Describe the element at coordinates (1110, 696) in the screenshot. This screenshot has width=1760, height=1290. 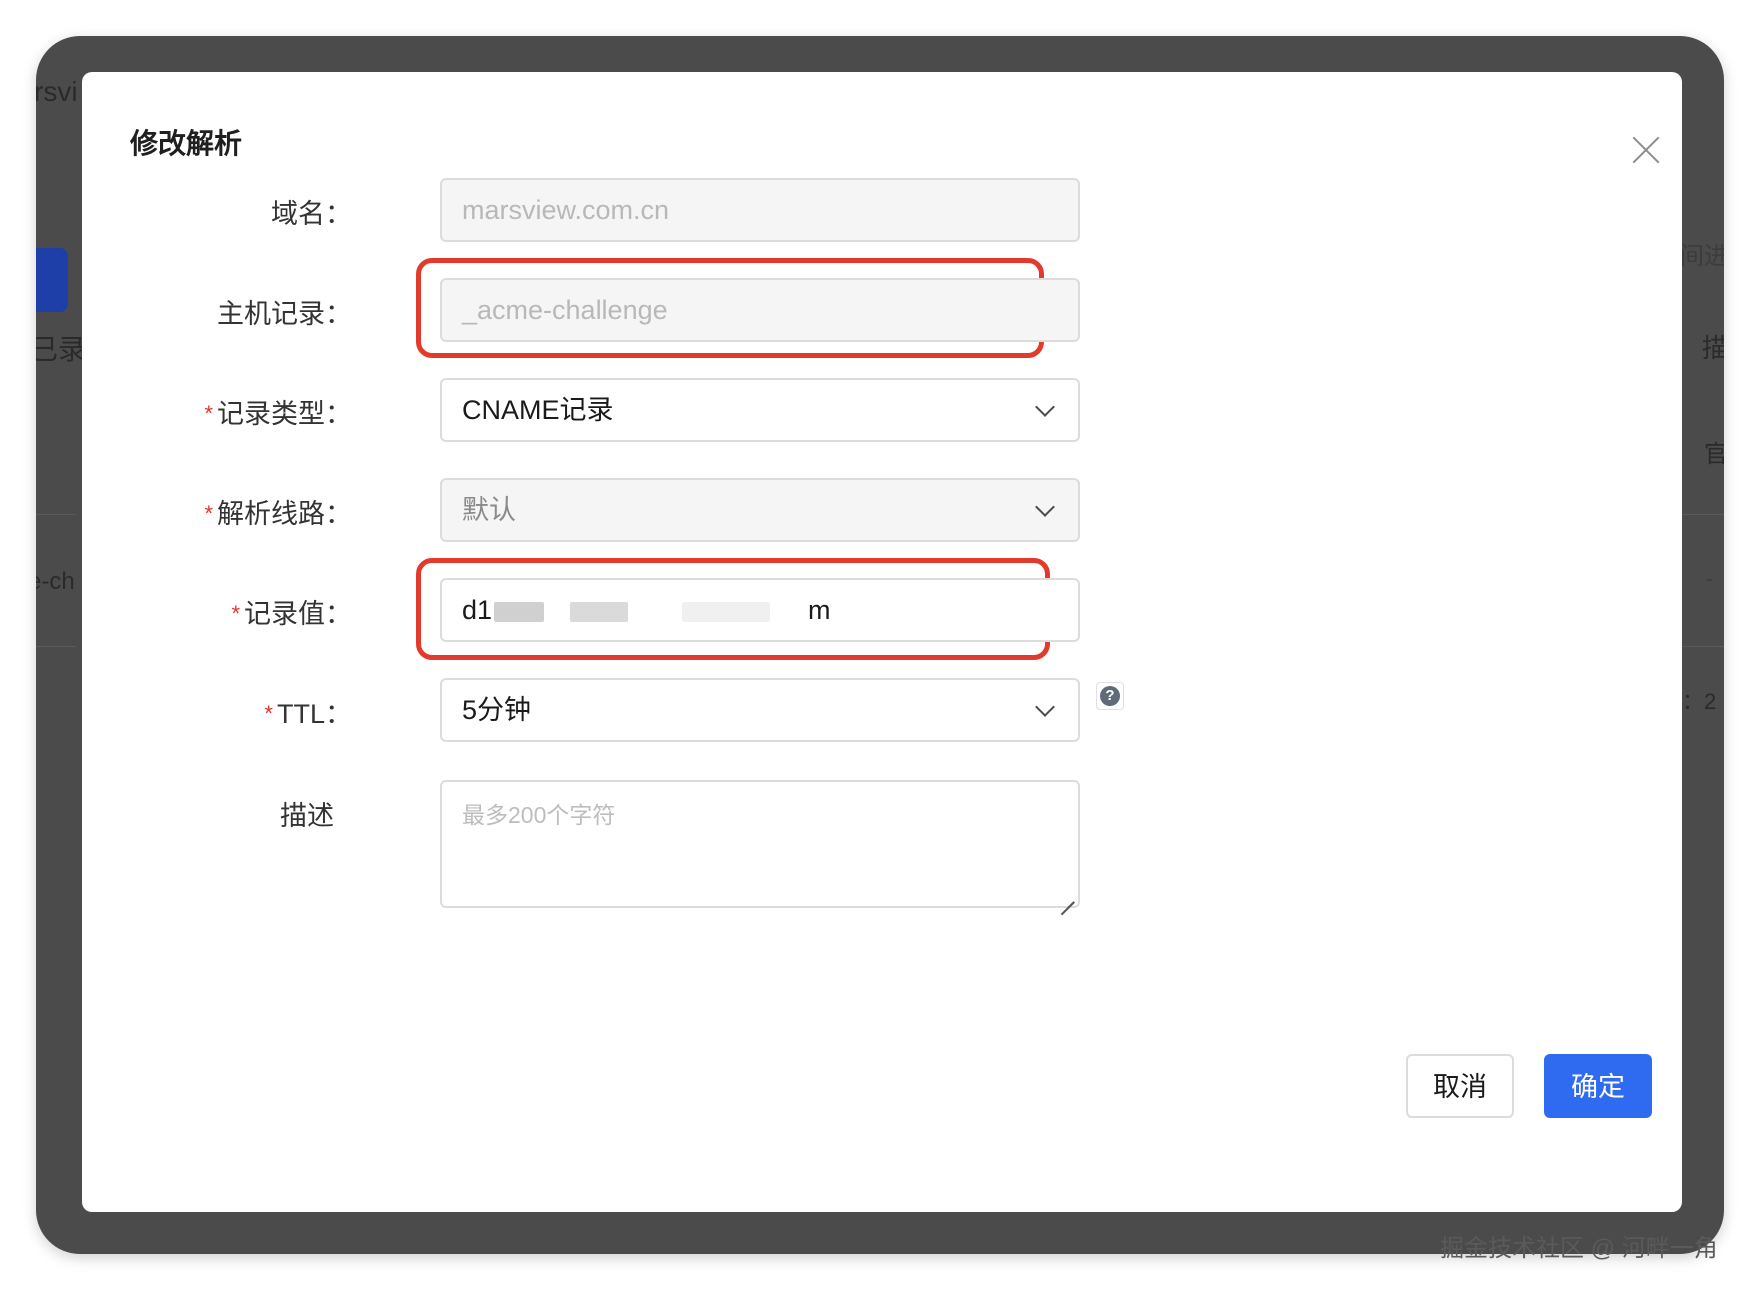
I see `help-icon: ?` at that location.